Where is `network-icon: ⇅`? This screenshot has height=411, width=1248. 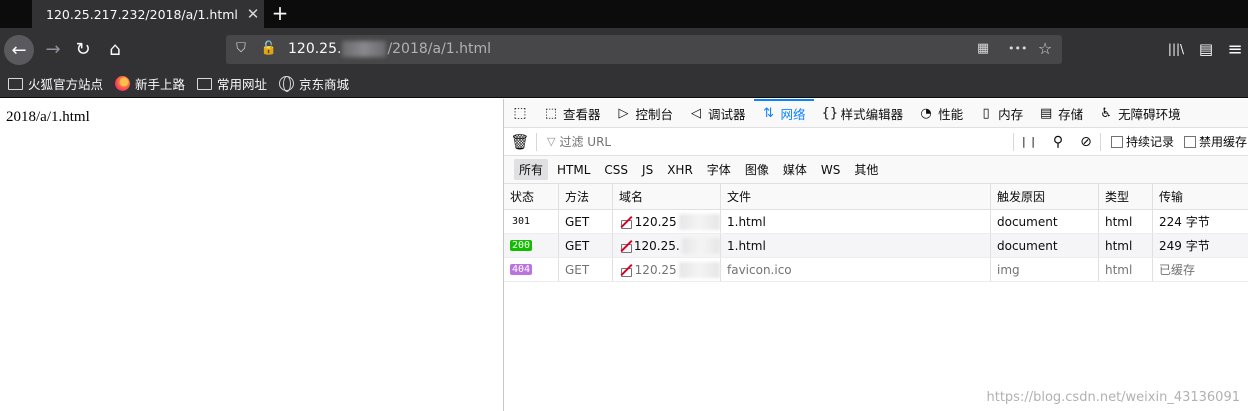 network-icon: ⇅ is located at coordinates (768, 113).